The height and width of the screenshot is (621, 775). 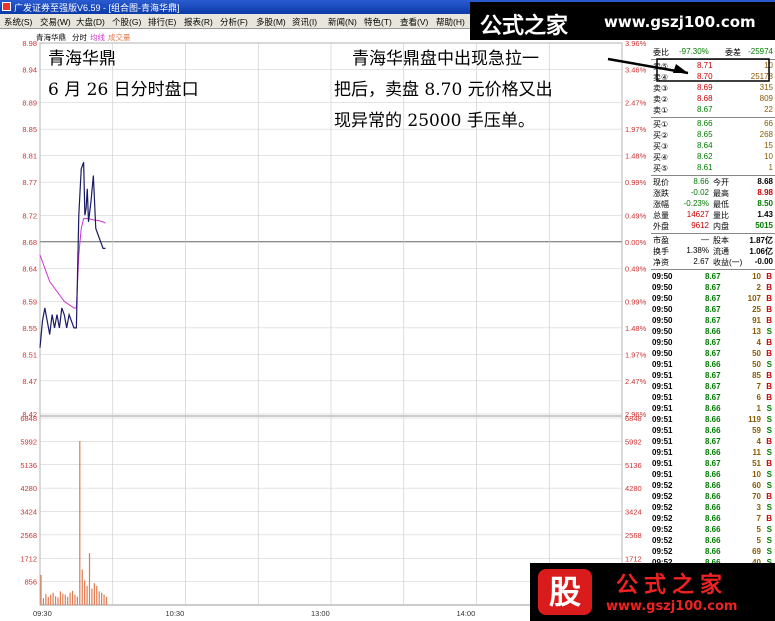 What do you see at coordinates (758, 540) in the screenshot?
I see `tick-volume: 5` at bounding box center [758, 540].